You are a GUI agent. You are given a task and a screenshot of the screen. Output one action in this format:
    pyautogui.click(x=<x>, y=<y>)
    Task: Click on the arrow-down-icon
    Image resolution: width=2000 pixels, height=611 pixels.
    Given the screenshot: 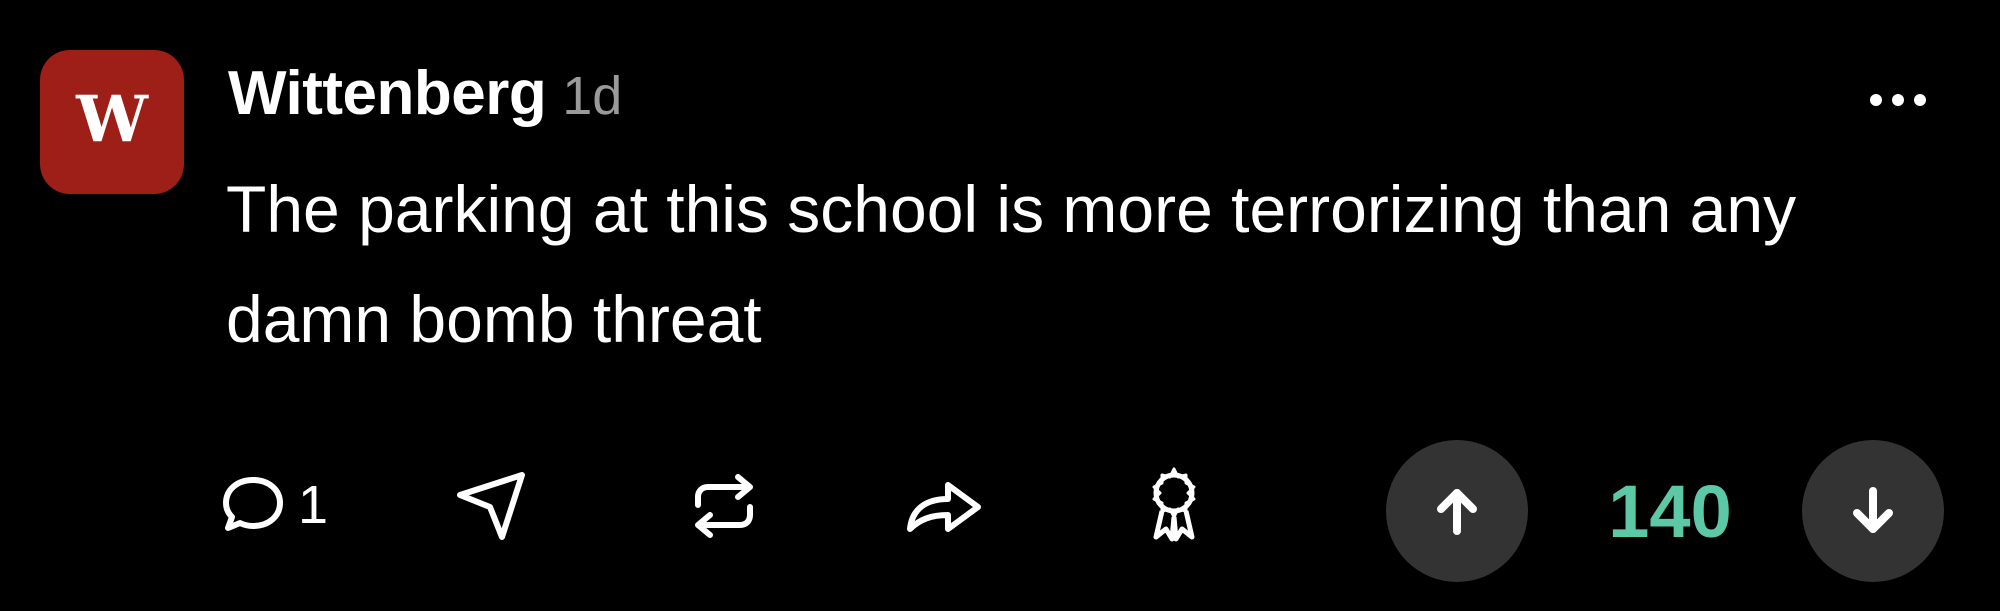 What is the action you would take?
    pyautogui.click(x=1873, y=510)
    